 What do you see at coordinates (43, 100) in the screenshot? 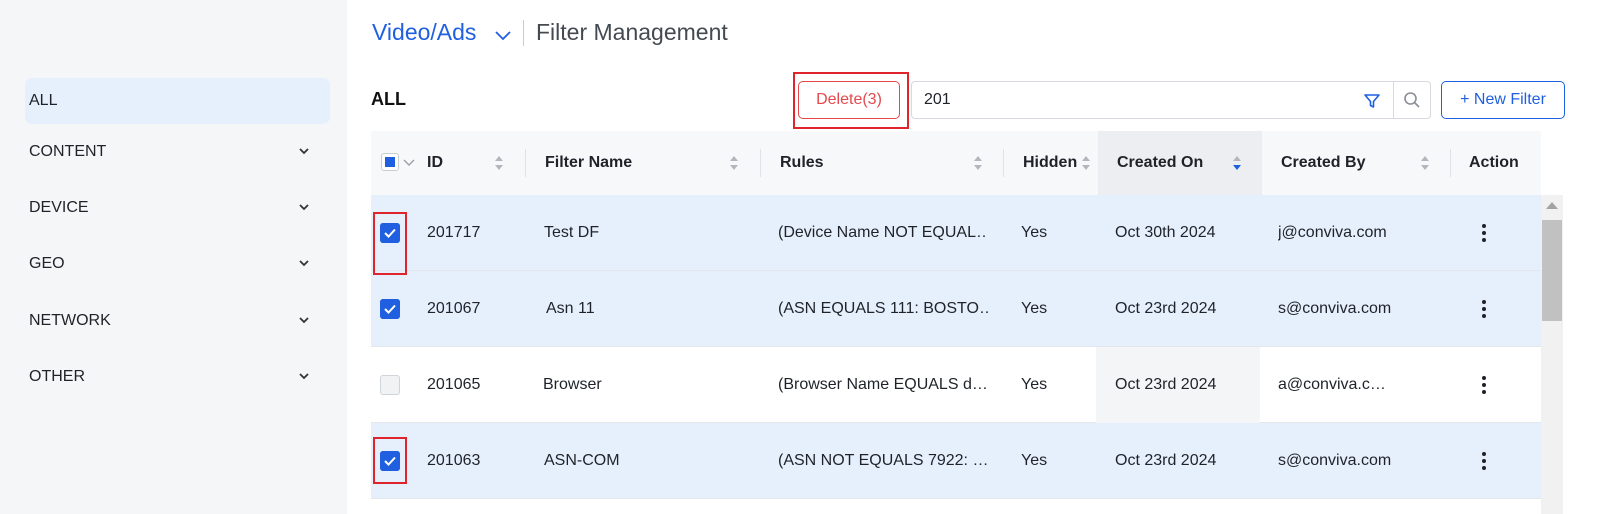
I see `sidebar-item-label: ALL` at bounding box center [43, 100].